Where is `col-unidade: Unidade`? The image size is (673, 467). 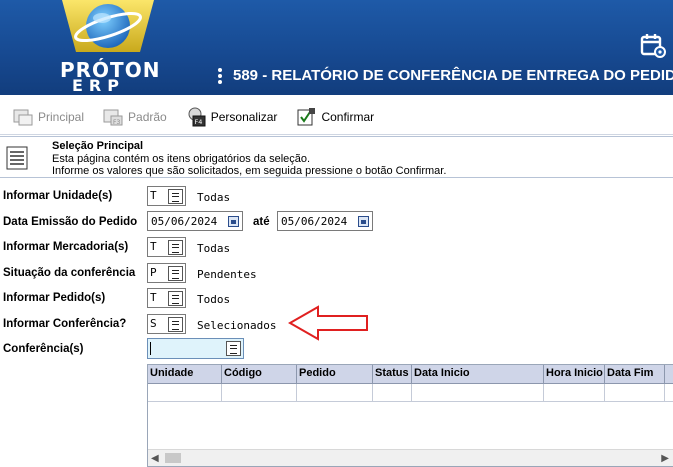
col-unidade: Unidade is located at coordinates (185, 374).